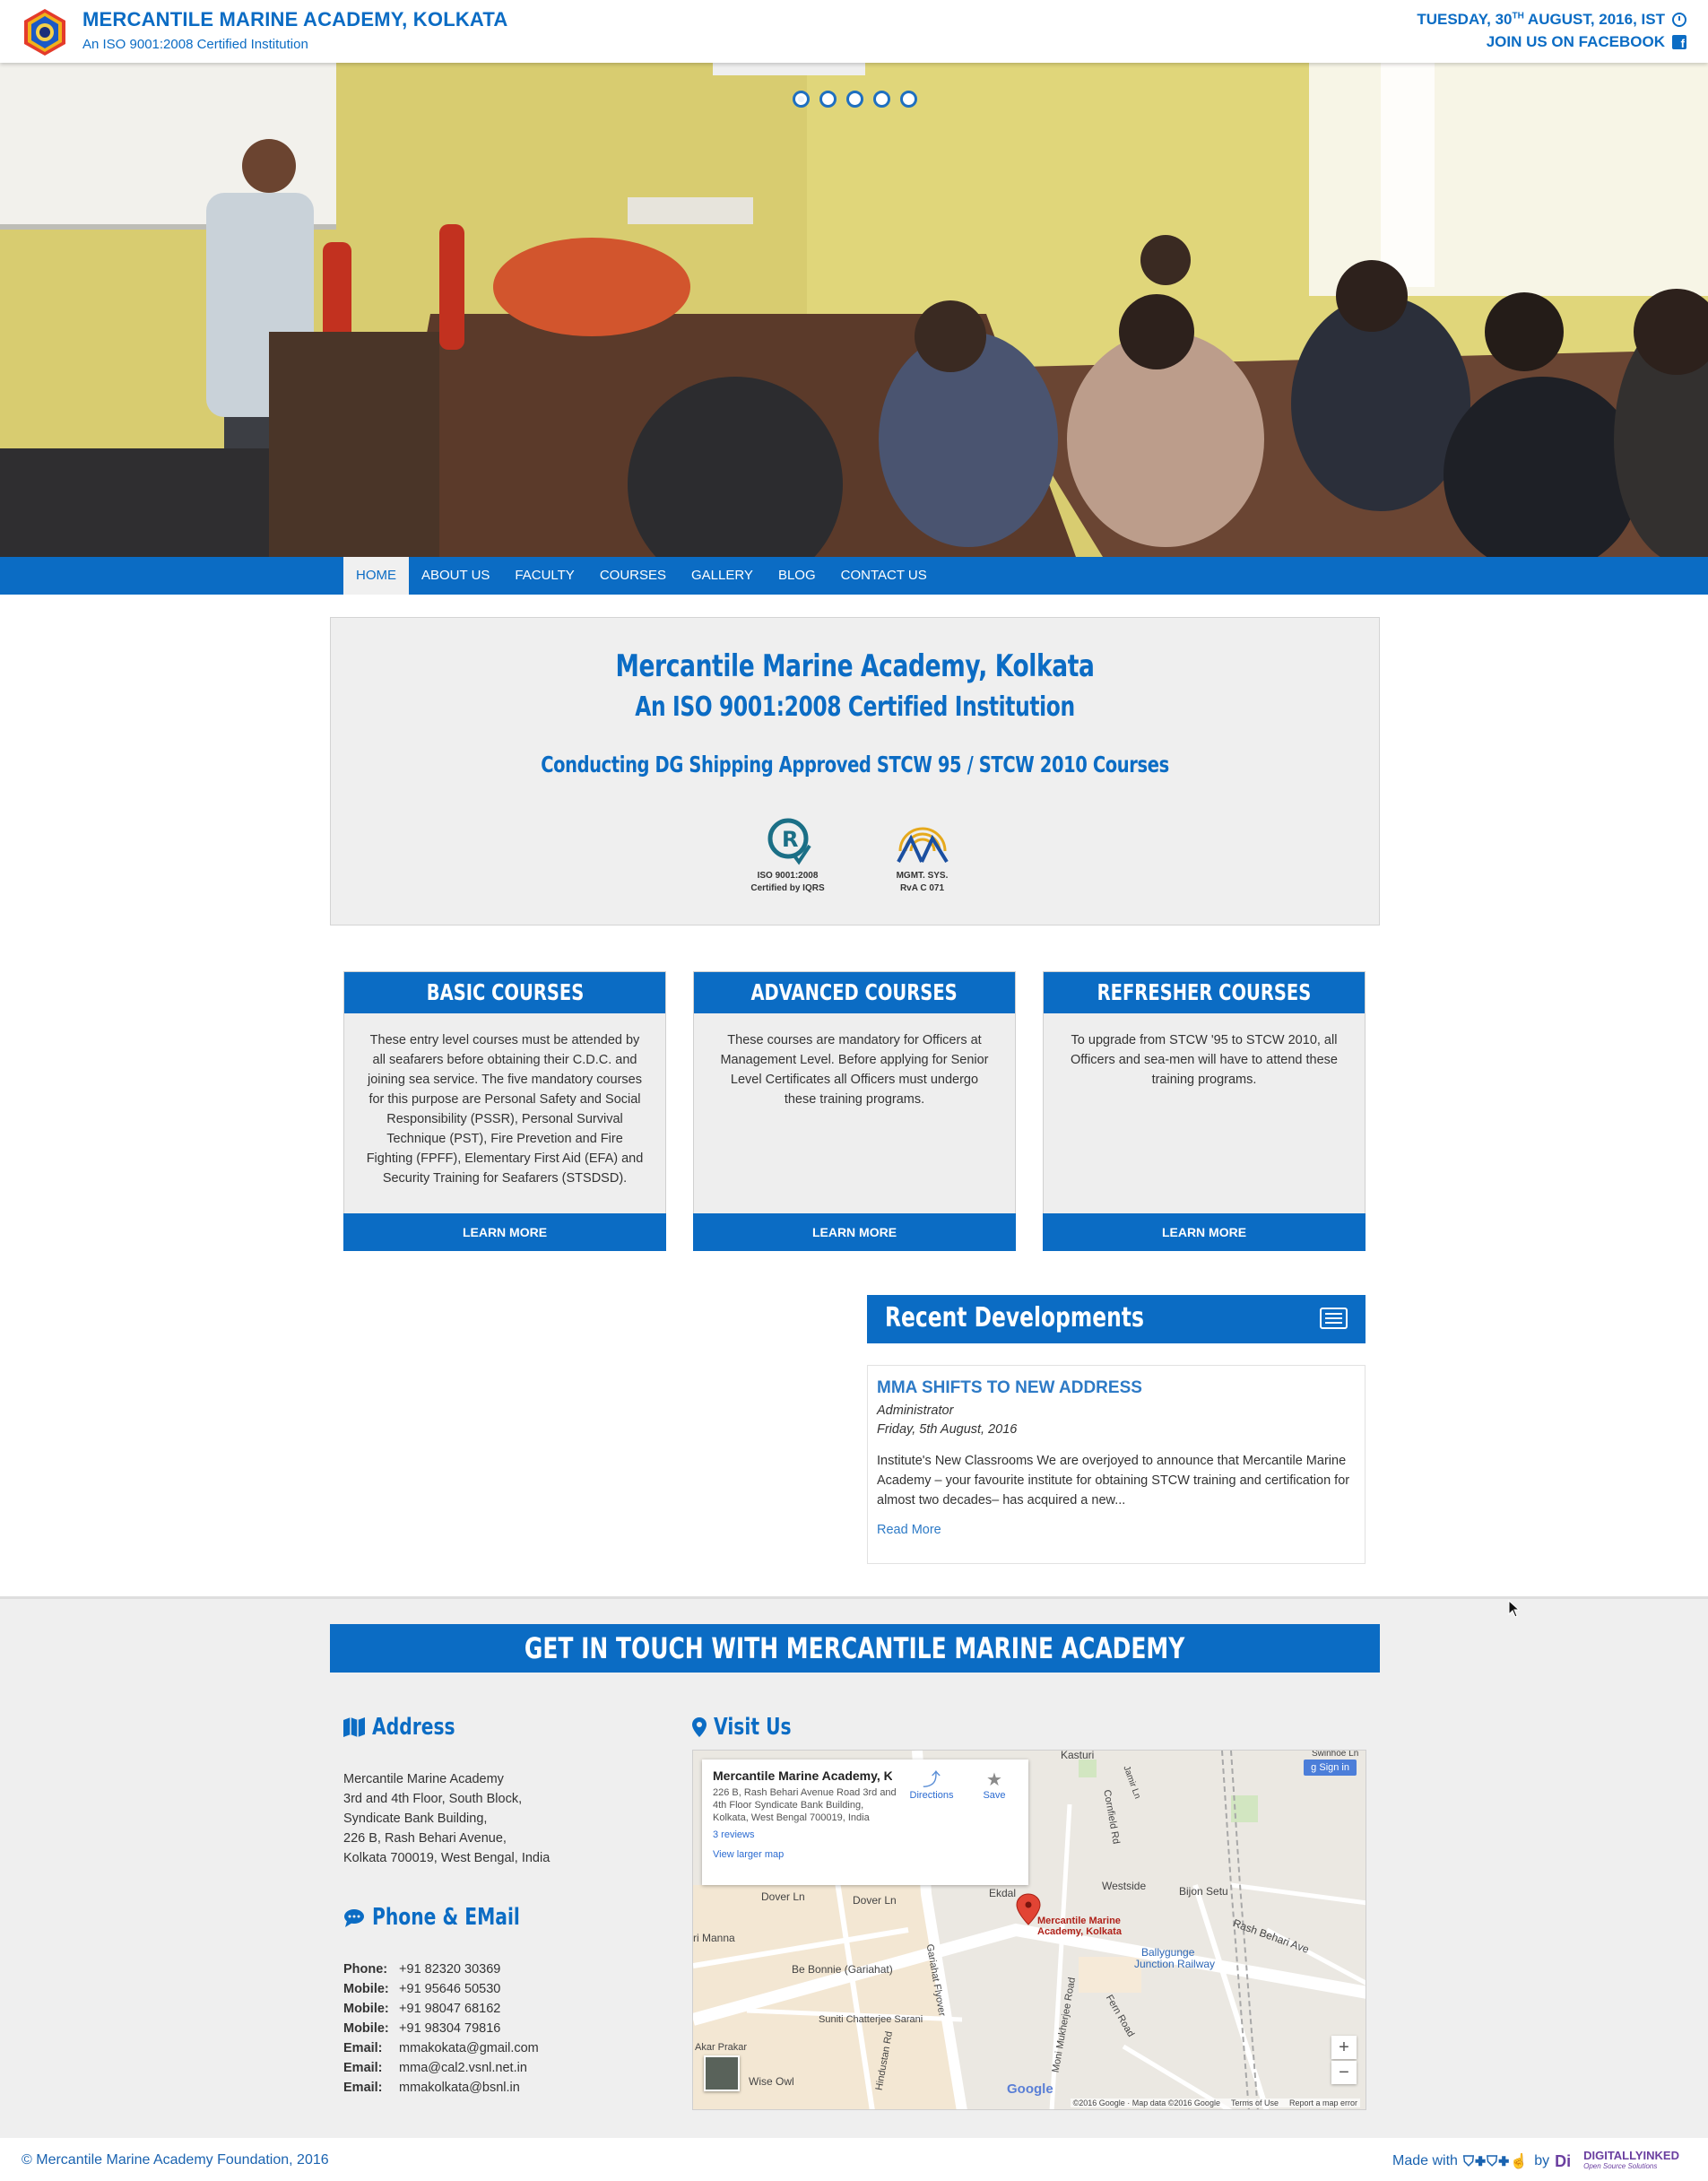 This screenshot has width=1708, height=2181. I want to click on phone-value: +91 82320 30369, so click(449, 1969).